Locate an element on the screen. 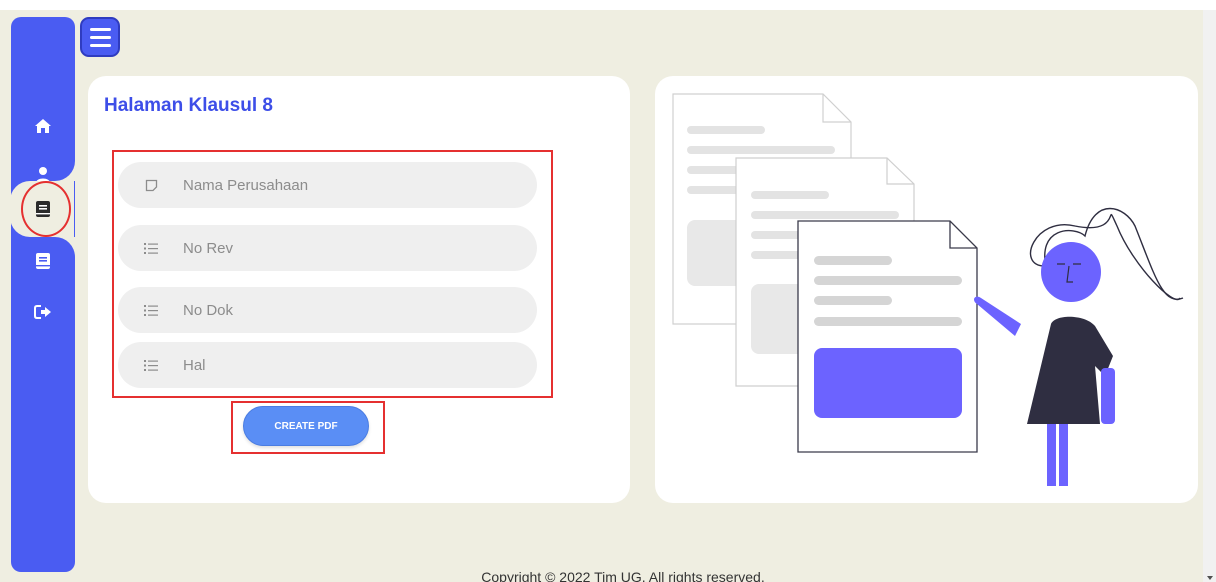 Image resolution: width=1216 pixels, height=582 pixels. nama-perusahaan-field is located at coordinates (327, 185).